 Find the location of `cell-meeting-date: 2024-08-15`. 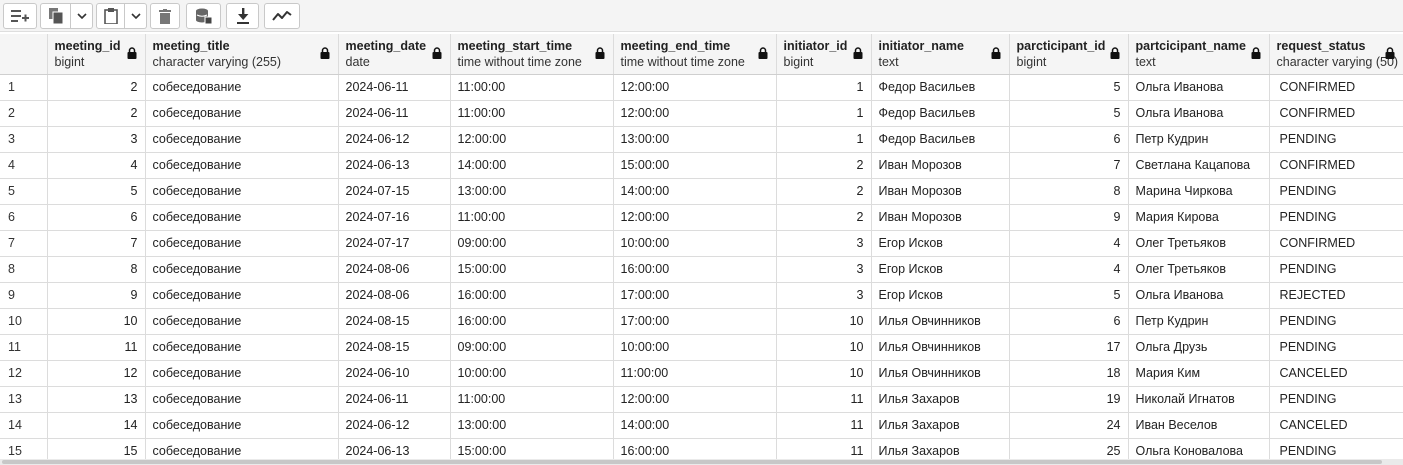

cell-meeting-date: 2024-08-15 is located at coordinates (394, 321).